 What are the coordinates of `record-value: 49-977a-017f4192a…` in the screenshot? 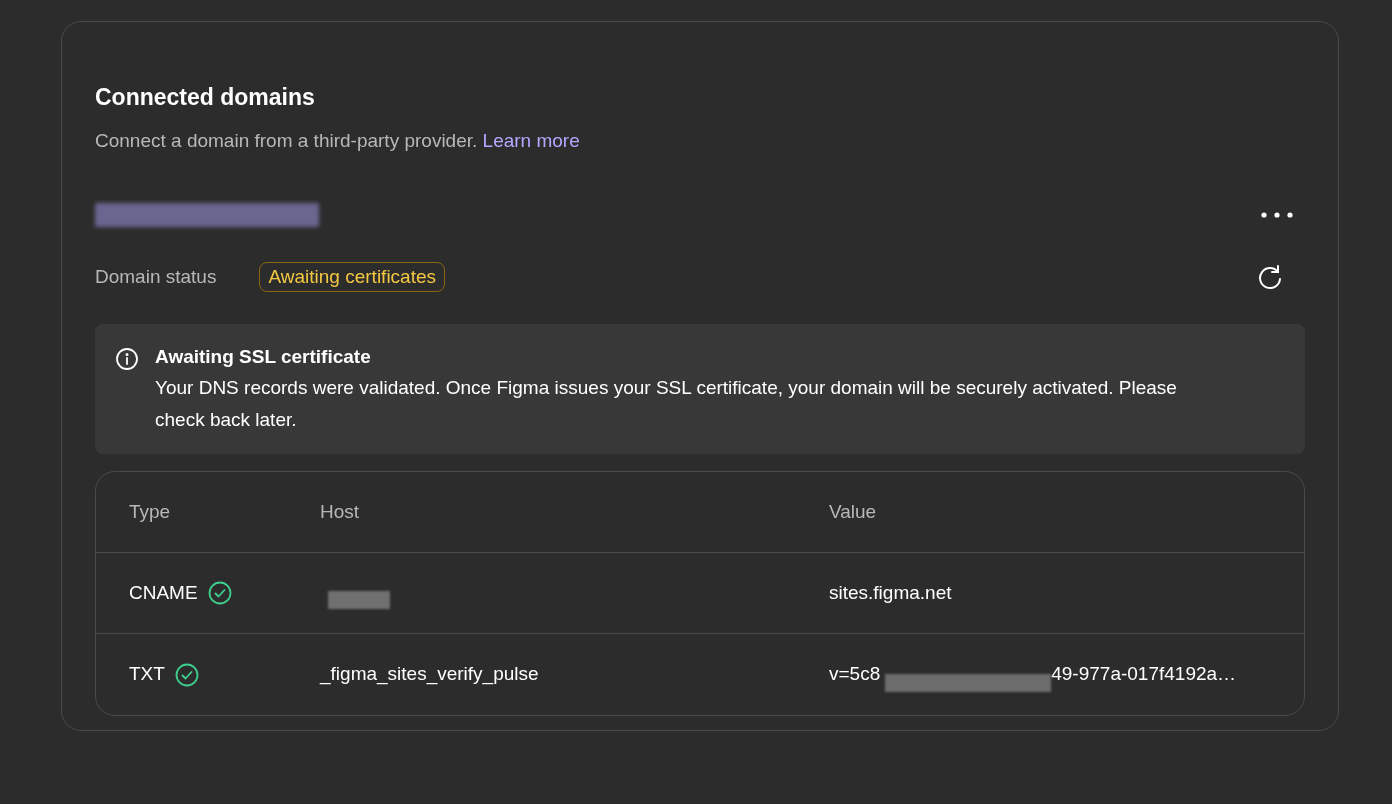 It's located at (1144, 674).